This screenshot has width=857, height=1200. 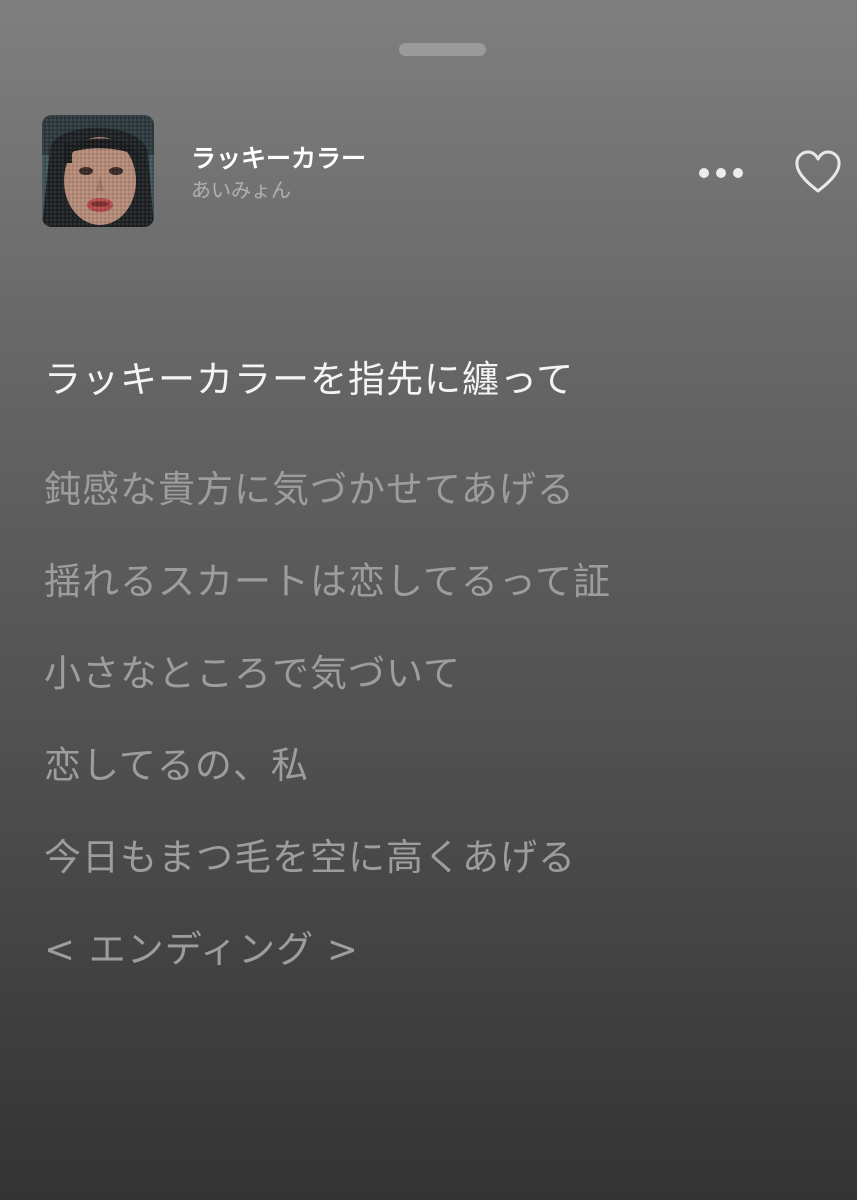 What do you see at coordinates (444, 674) in the screenshot?
I see `lyric-line: 小さなところで気づいて` at bounding box center [444, 674].